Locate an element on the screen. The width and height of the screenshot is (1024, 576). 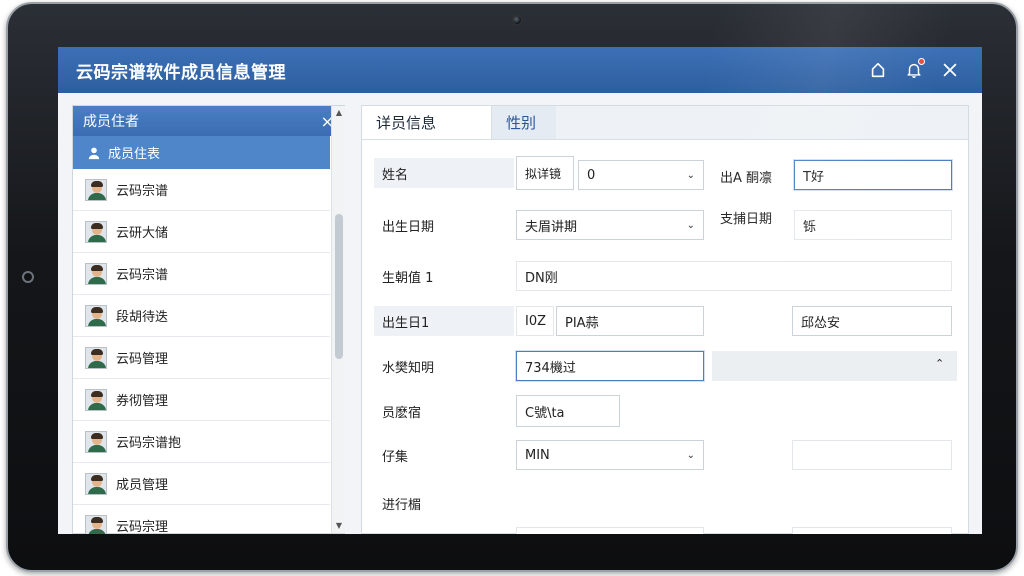
scrollbar-thumb is located at coordinates (339, 286).